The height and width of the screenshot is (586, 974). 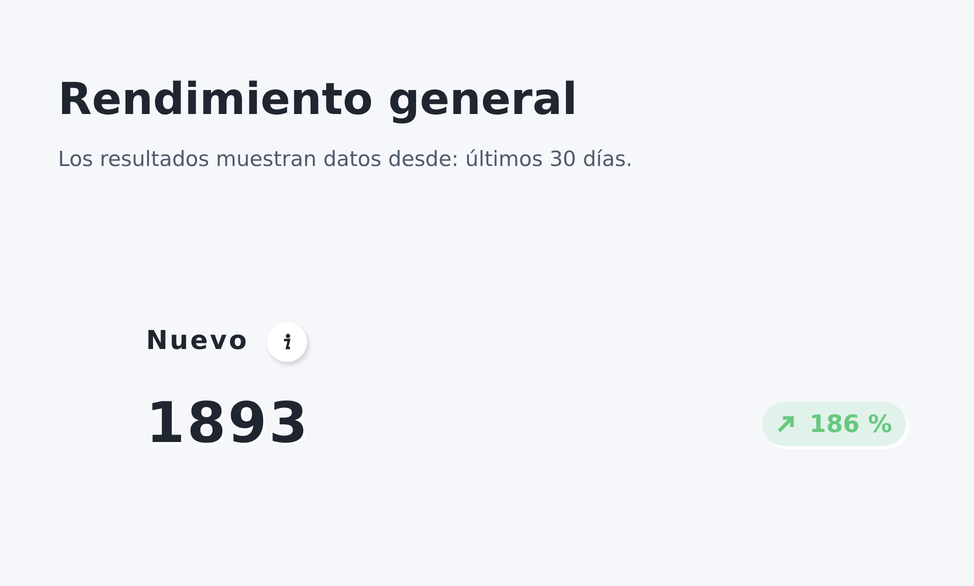 I want to click on metric-value: 1893, so click(x=228, y=424).